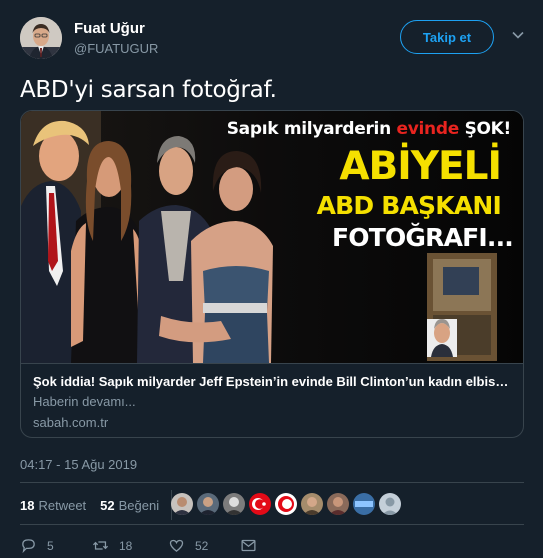 This screenshot has width=543, height=558. I want to click on retweets-count: 18, so click(27, 505).